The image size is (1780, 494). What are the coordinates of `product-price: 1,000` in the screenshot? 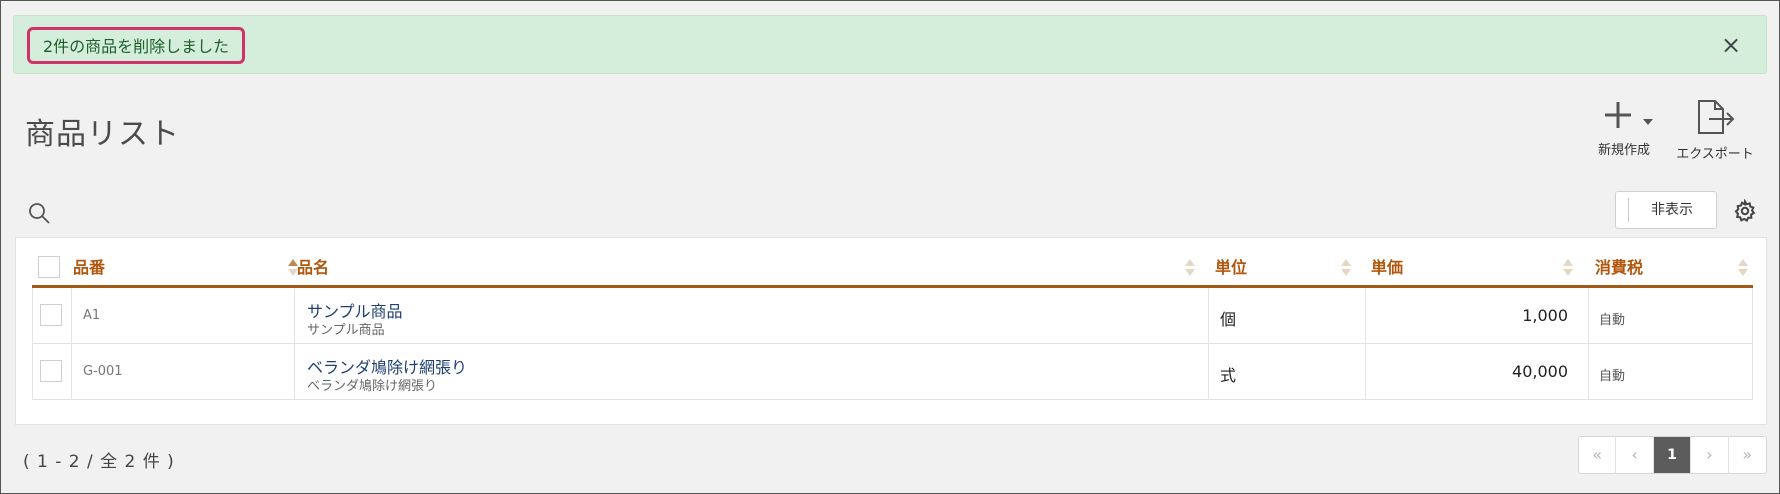 It's located at (1545, 315).